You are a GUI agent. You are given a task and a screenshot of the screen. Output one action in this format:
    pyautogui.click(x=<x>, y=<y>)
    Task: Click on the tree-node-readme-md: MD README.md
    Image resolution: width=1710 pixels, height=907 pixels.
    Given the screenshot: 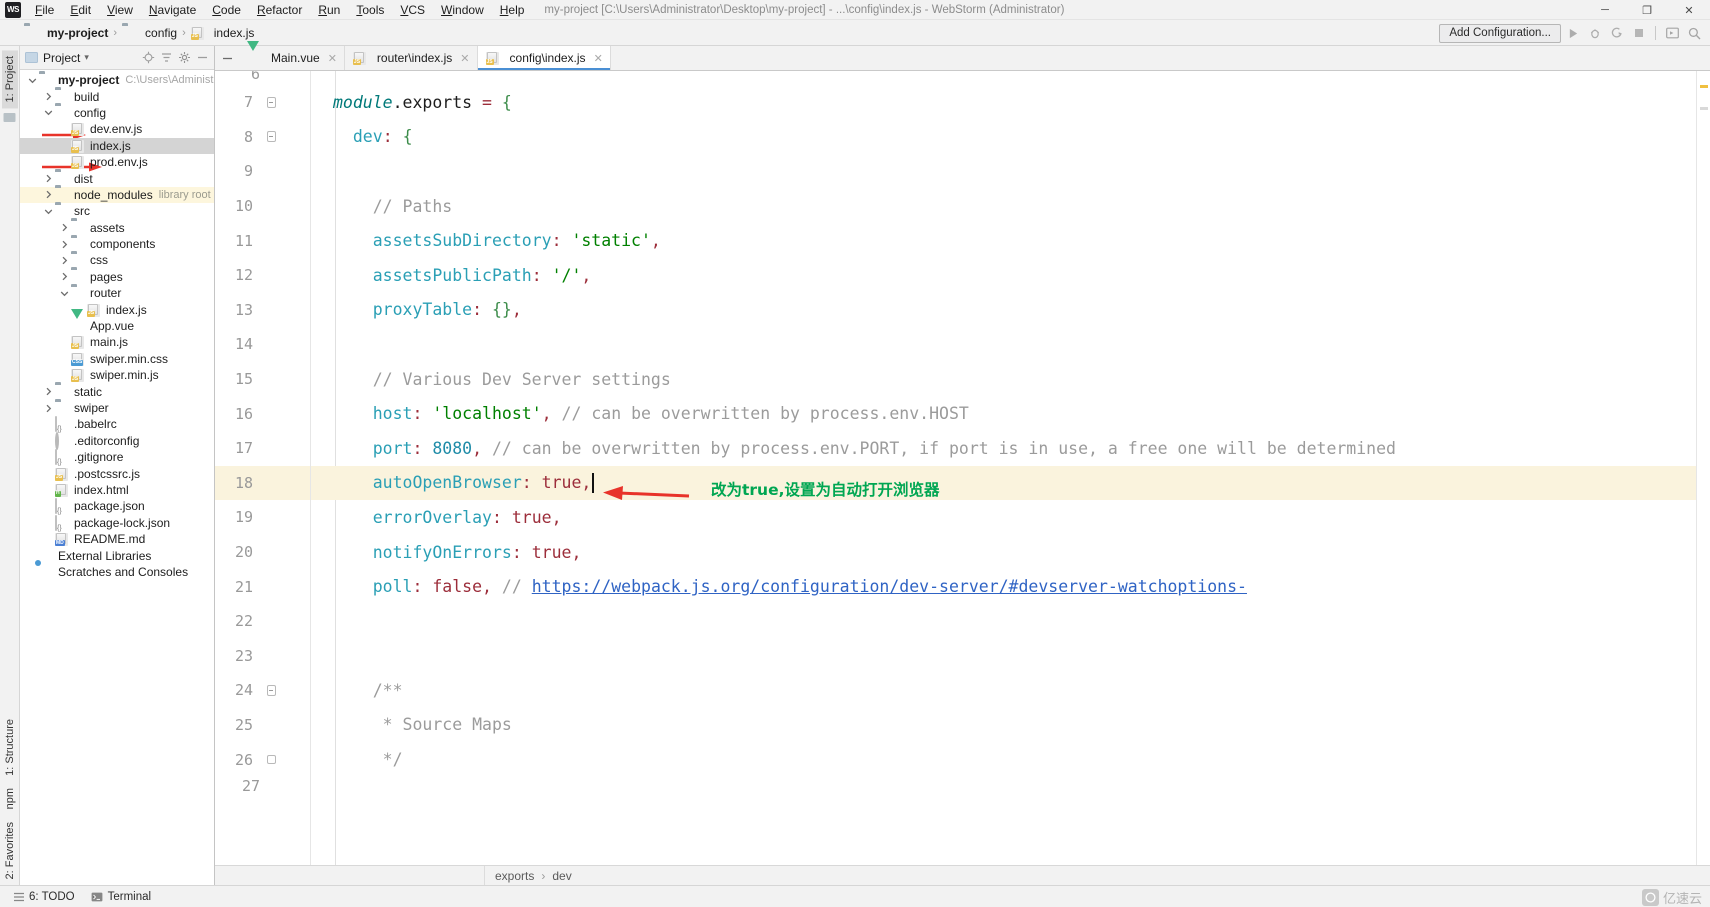 What is the action you would take?
    pyautogui.click(x=117, y=539)
    